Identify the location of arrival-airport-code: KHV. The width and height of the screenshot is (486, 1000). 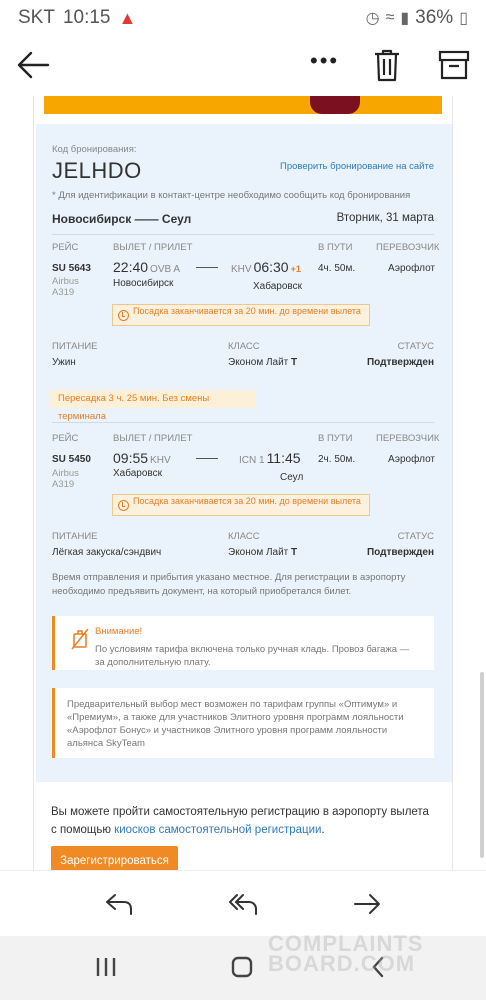
(241, 269).